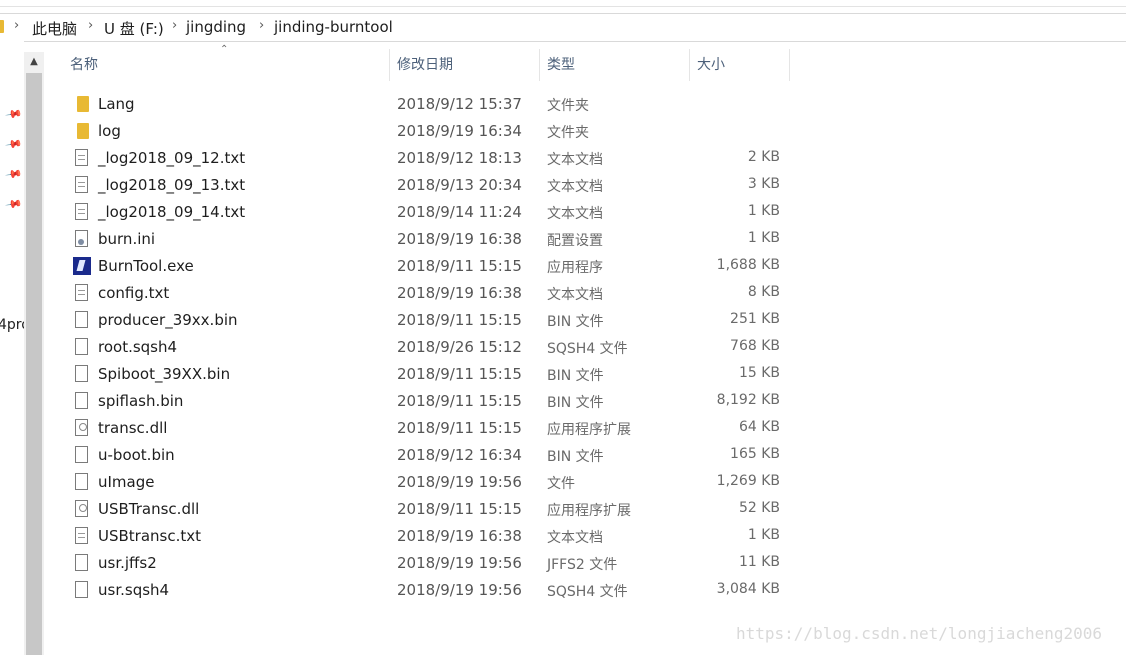  Describe the element at coordinates (459, 185) in the screenshot. I see `file-modified-date: 2018/9/13 20:34` at that location.